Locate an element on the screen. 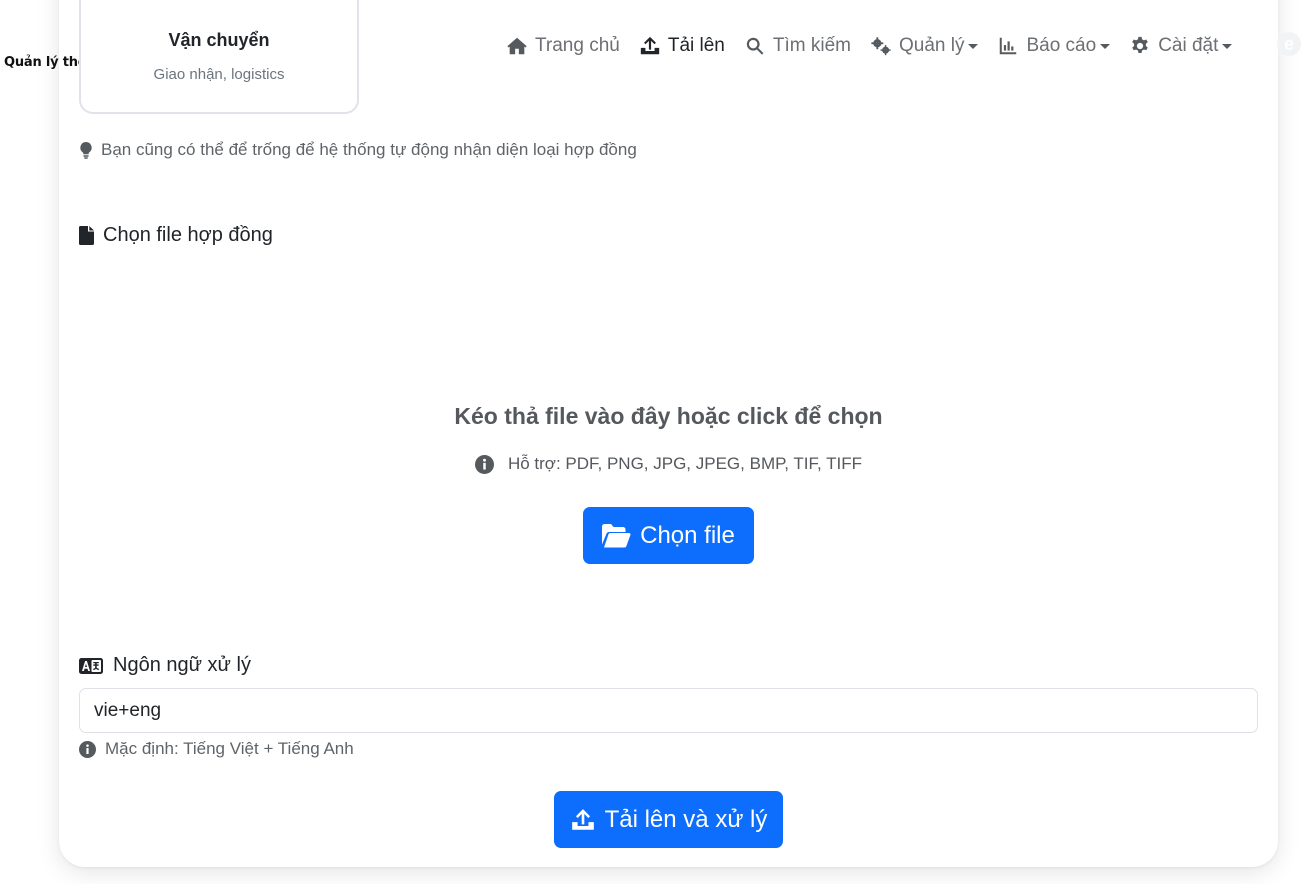 Image resolution: width=1307 pixels, height=884 pixels. nav-item-reports: Báo cáo is located at coordinates (1054, 46).